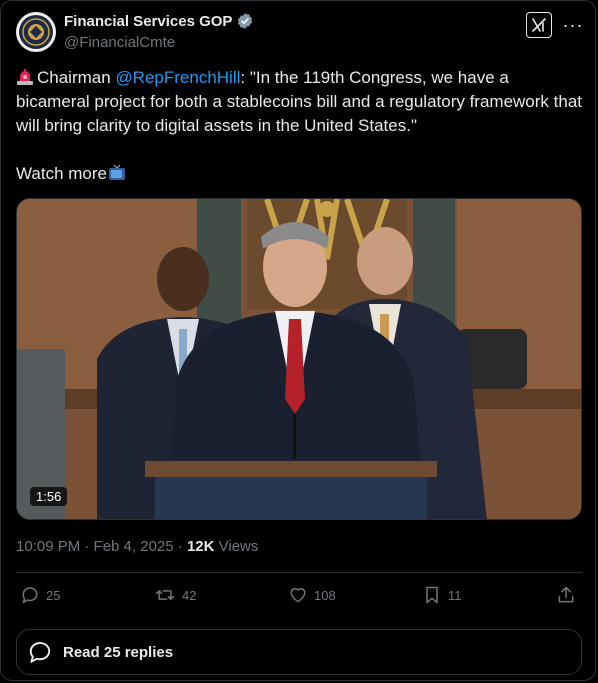  What do you see at coordinates (189, 595) in the screenshot?
I see `retweet-count: 42` at bounding box center [189, 595].